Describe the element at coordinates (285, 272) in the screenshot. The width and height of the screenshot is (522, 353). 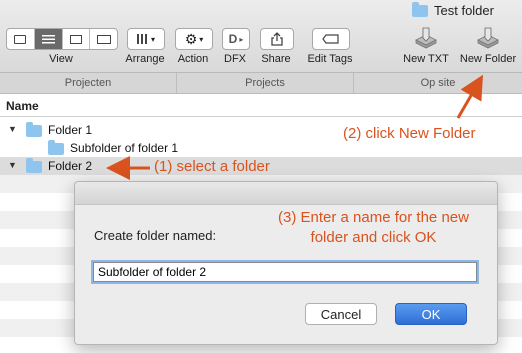
I see `folder-name-input` at that location.